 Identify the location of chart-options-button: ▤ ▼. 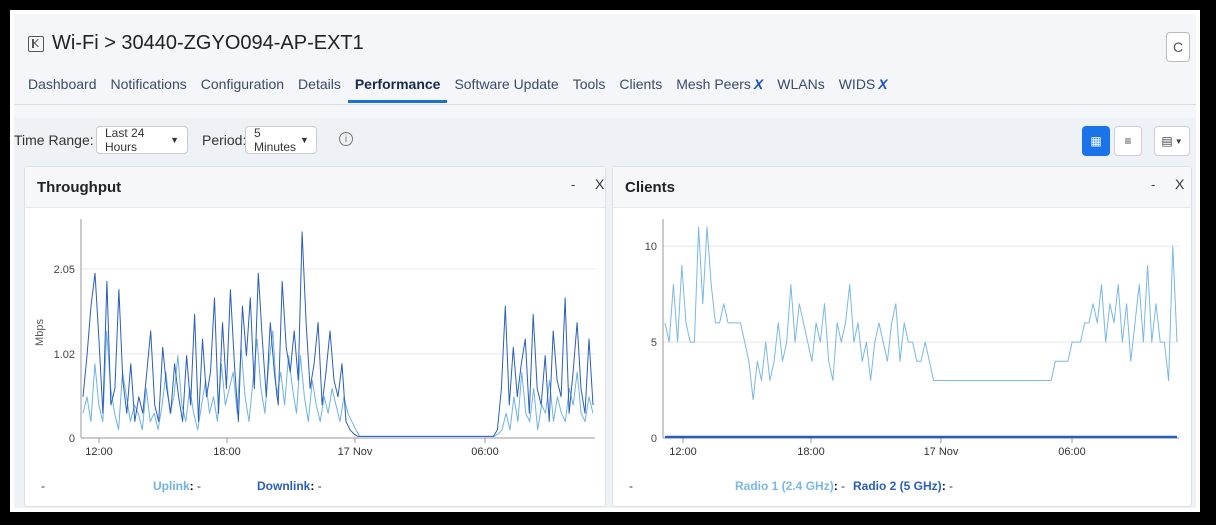
(1172, 141).